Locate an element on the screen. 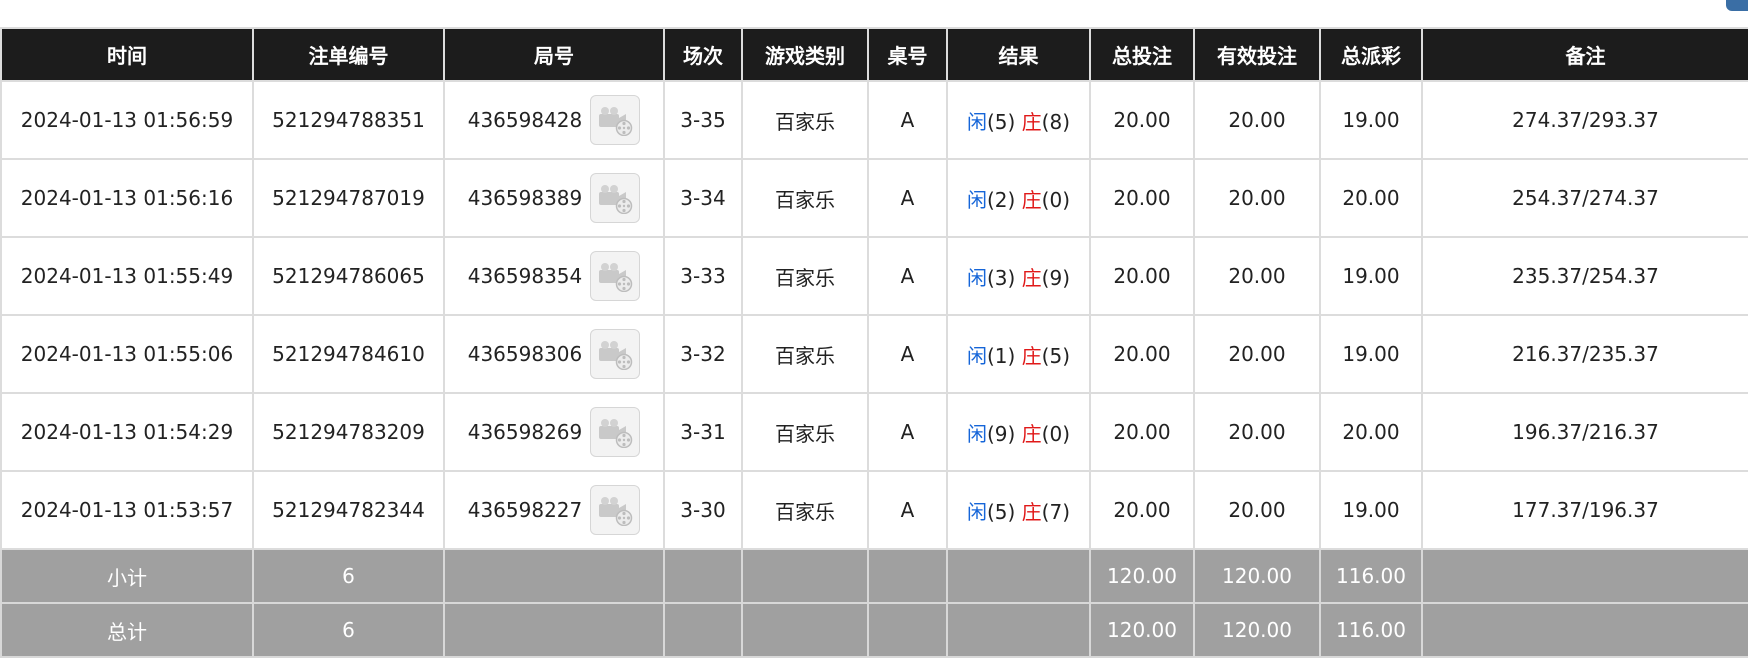 The width and height of the screenshot is (1748, 669). column-header-shoe: 场次 is located at coordinates (703, 54).